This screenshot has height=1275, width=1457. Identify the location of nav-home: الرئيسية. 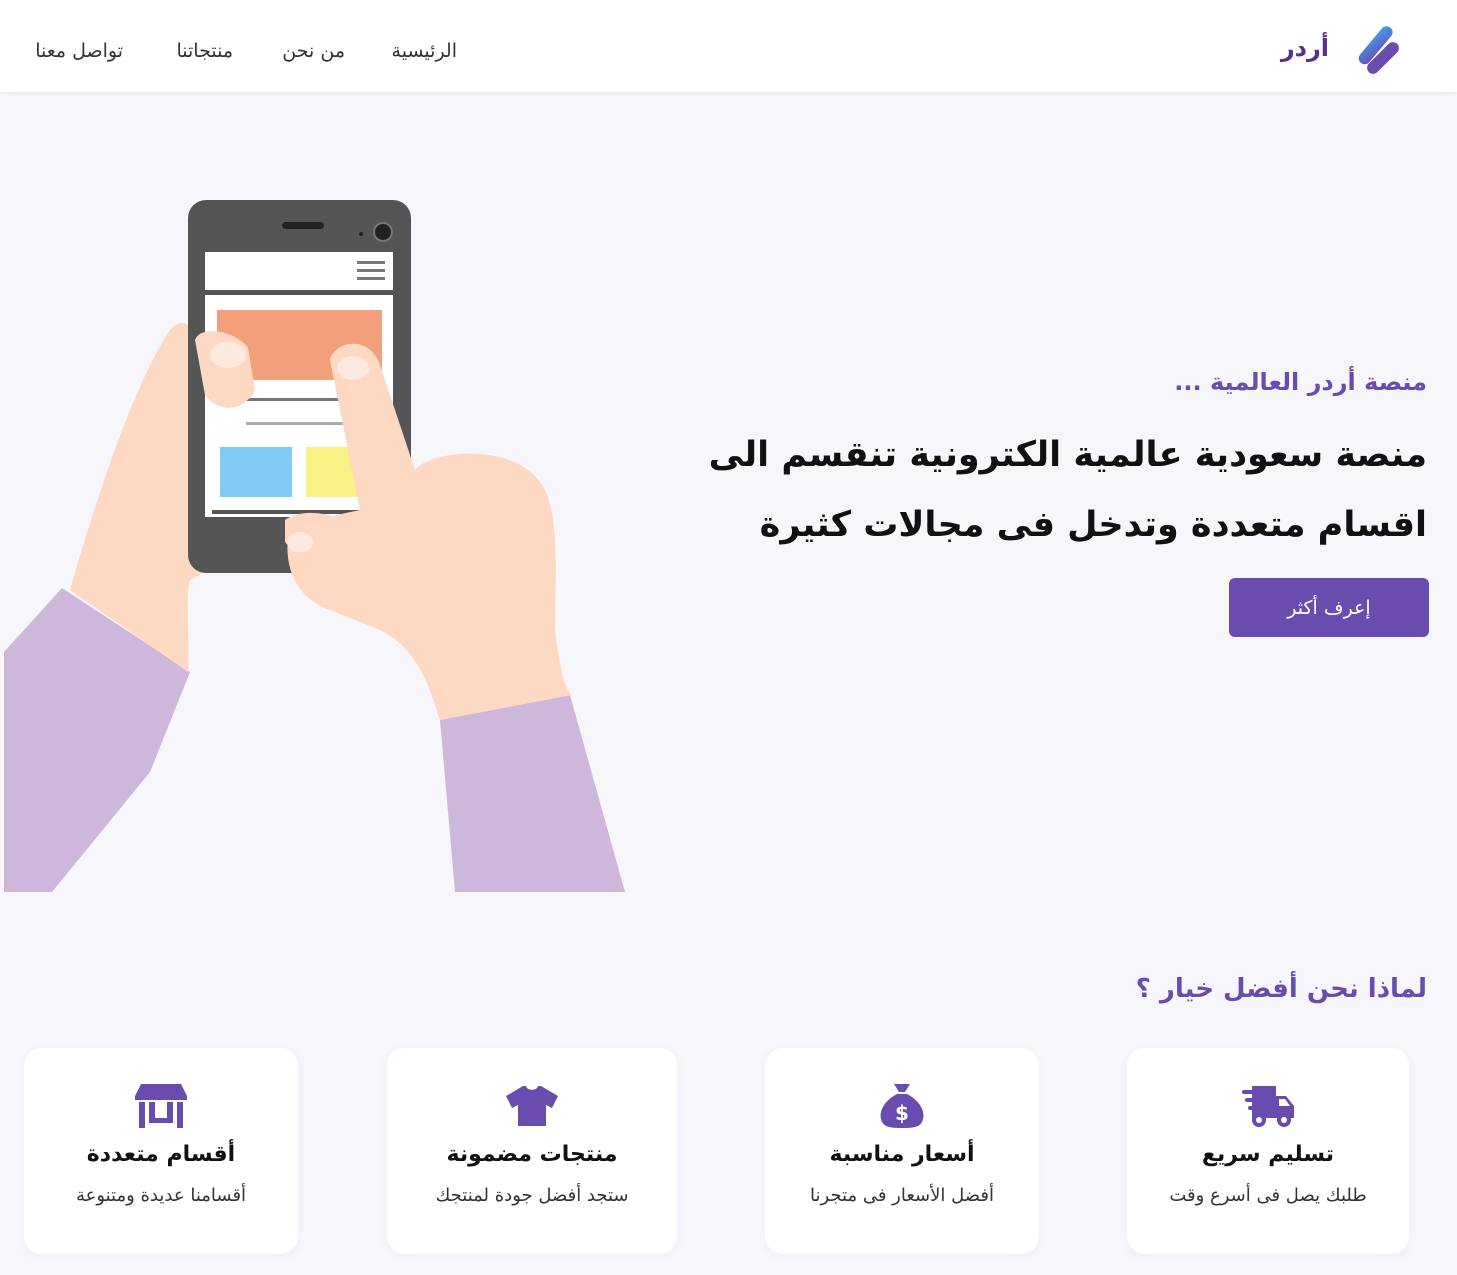
(424, 51).